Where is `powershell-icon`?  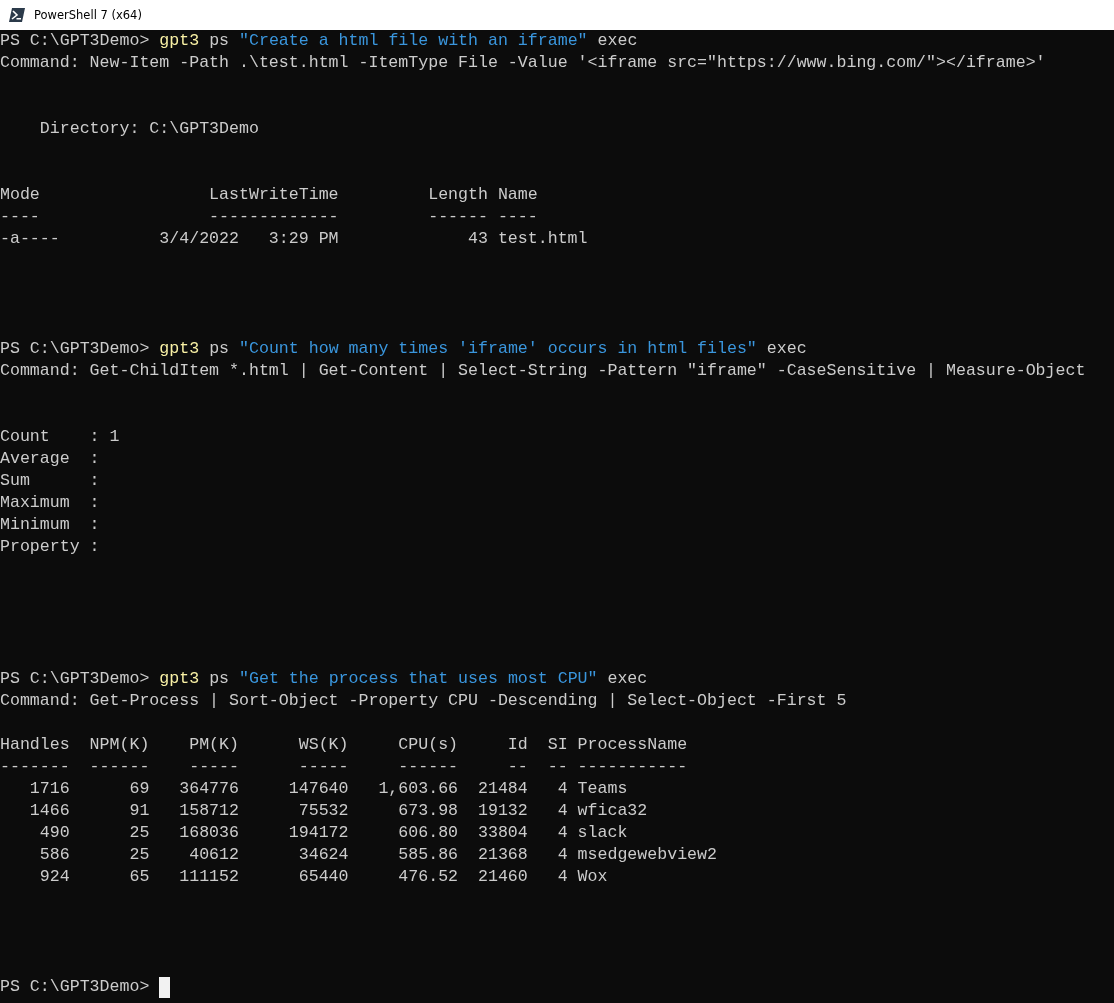
powershell-icon is located at coordinates (17, 15).